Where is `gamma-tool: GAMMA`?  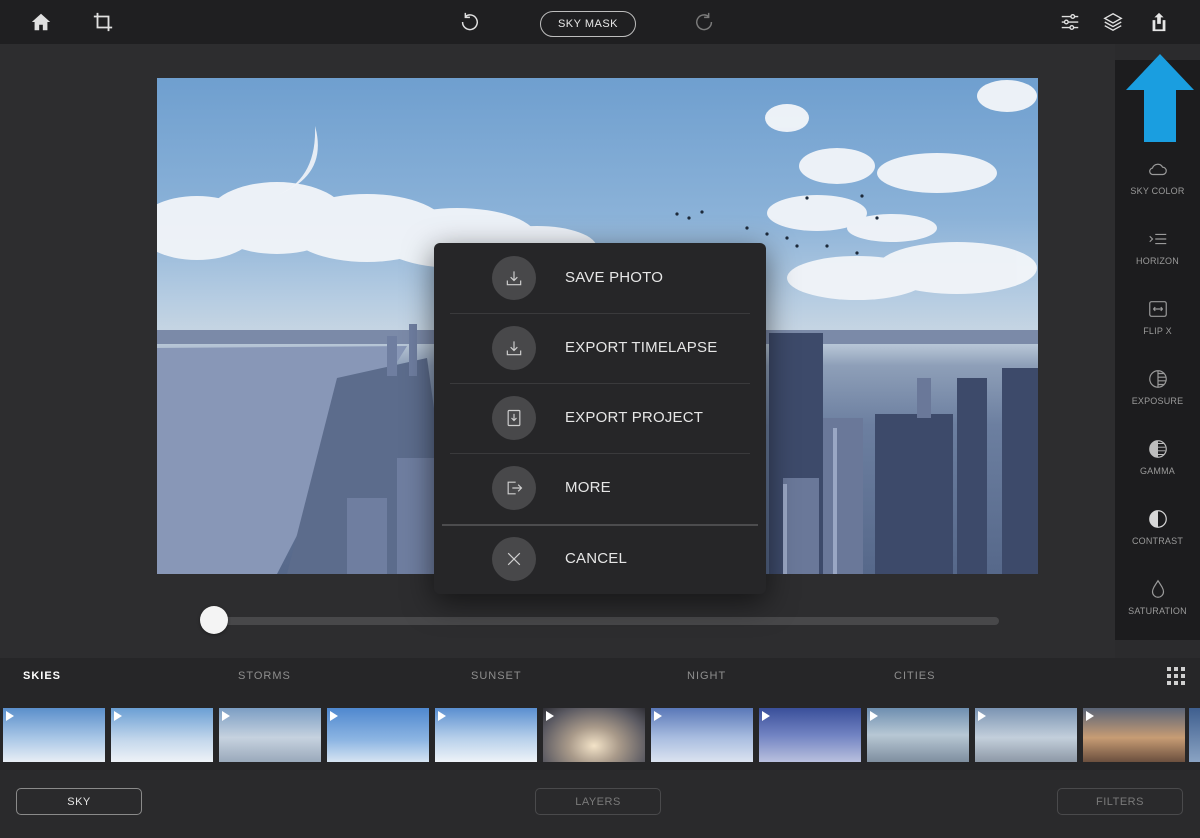
gamma-tool: GAMMA is located at coordinates (1157, 468).